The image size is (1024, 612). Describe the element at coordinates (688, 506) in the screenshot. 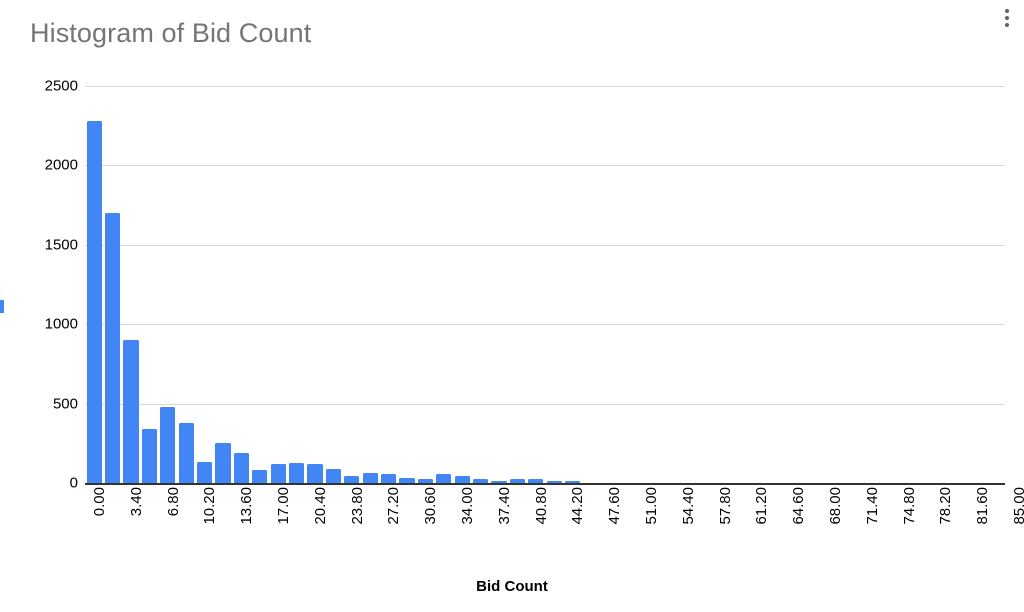

I see `x-axis-tick-label: 54.40` at that location.